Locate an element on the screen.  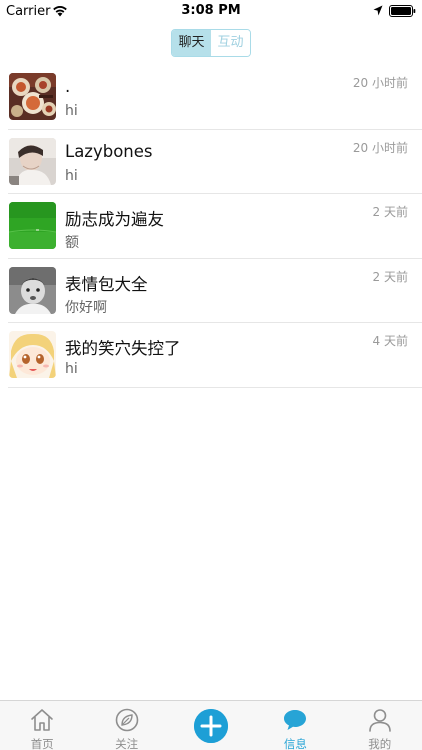
chat-bubble-icon is located at coordinates (295, 720).